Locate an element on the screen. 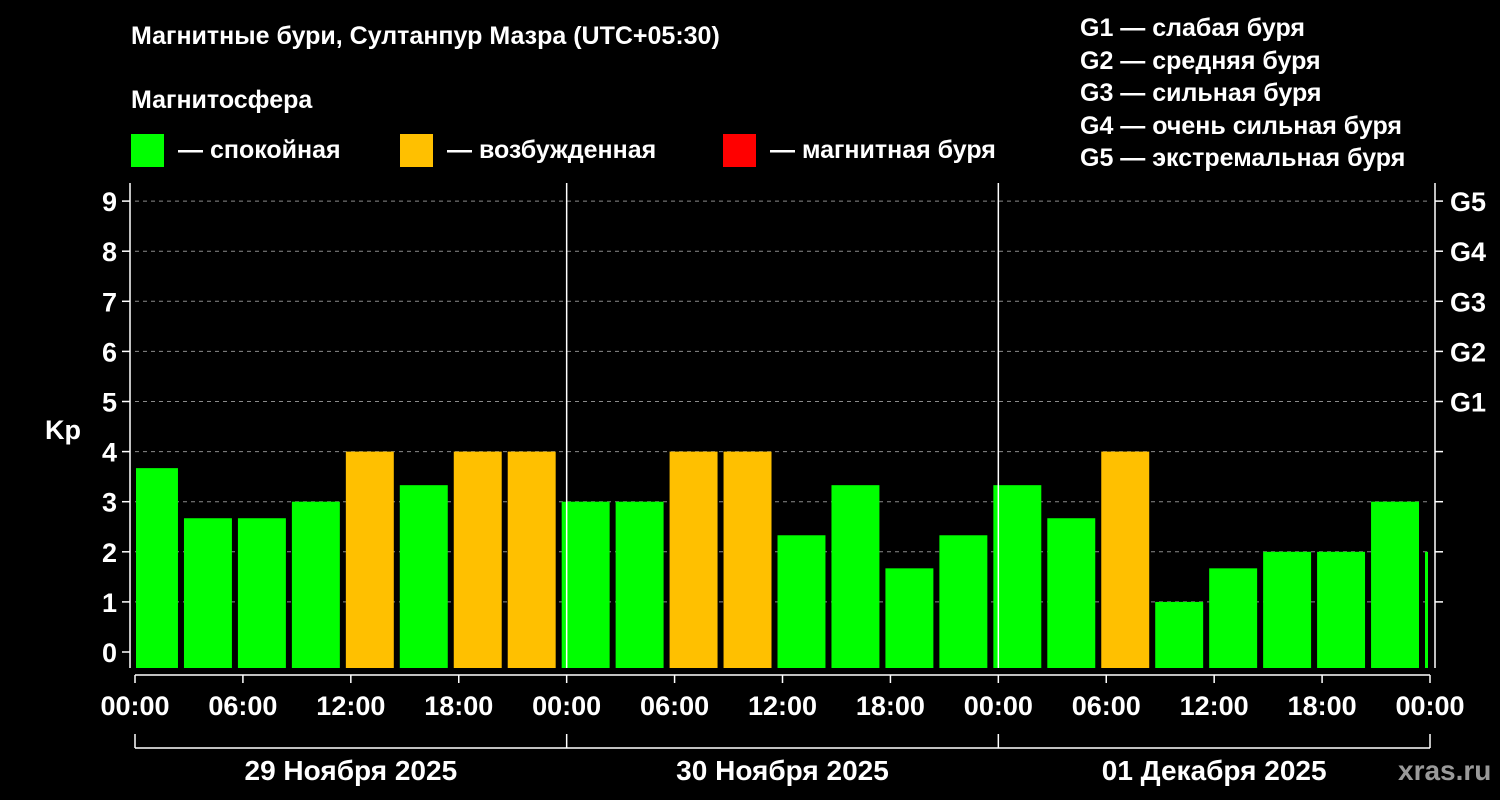 The height and width of the screenshot is (800, 1500). y-tick-label: 2 is located at coordinates (109, 553).